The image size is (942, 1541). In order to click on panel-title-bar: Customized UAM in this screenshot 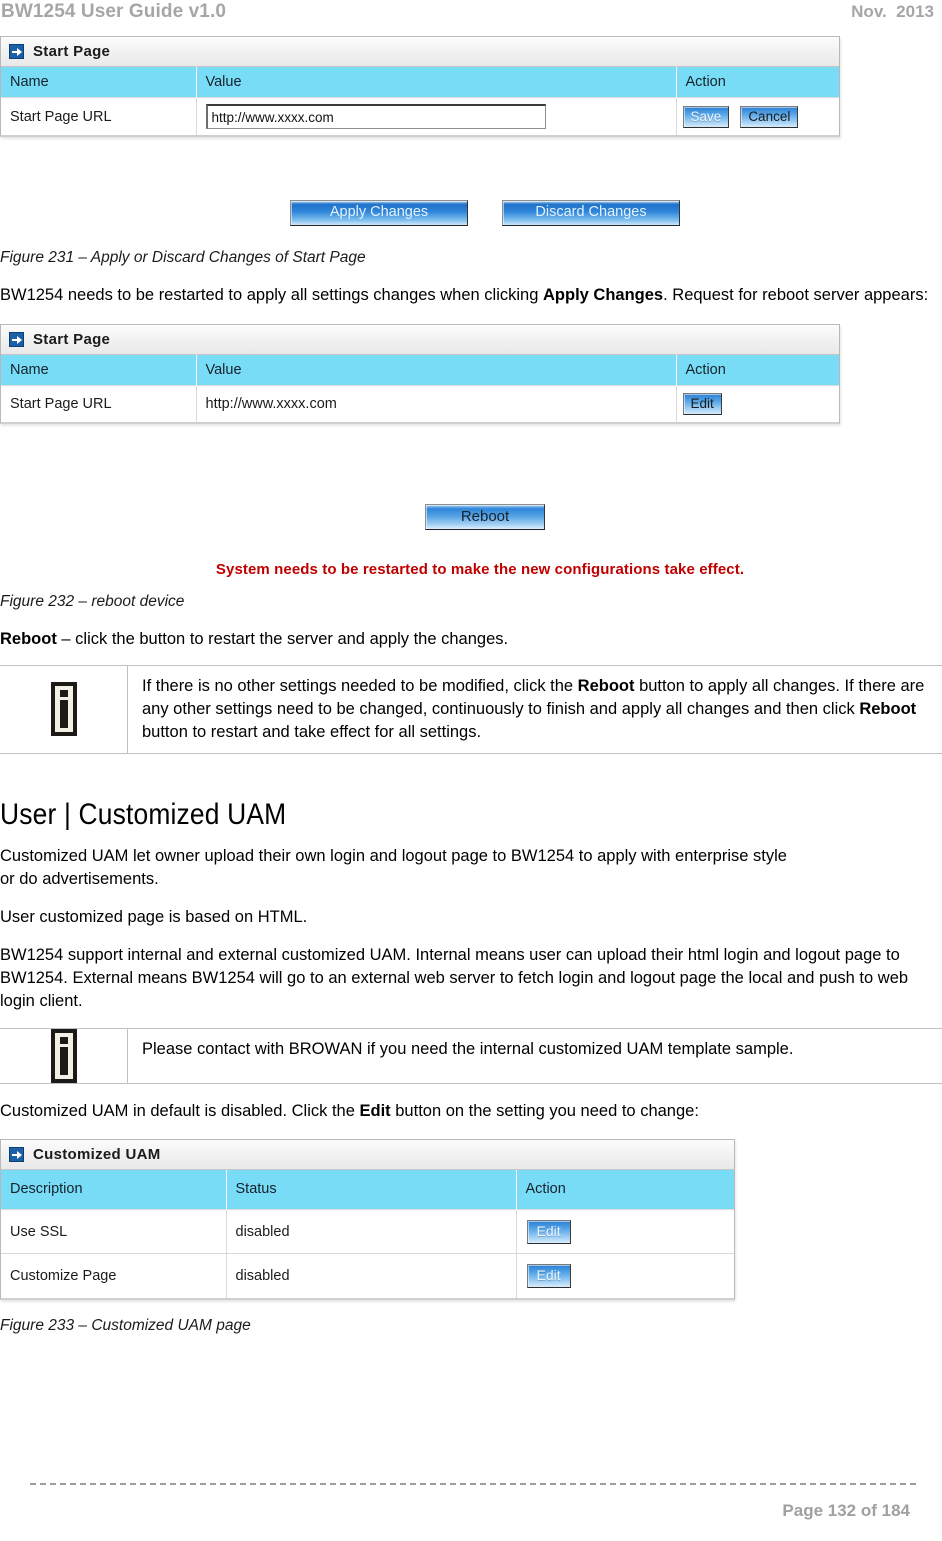, I will do `click(367, 1154)`.